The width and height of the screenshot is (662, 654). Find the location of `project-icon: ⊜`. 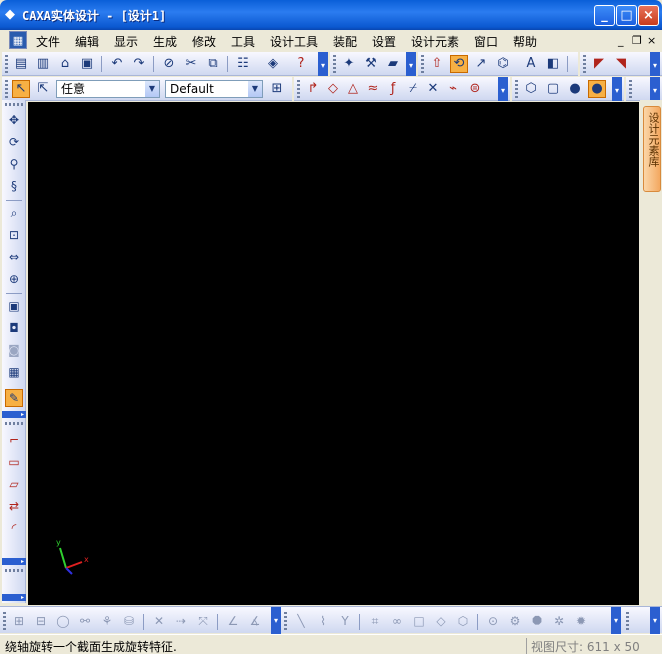

project-icon: ⊜ is located at coordinates (475, 89).